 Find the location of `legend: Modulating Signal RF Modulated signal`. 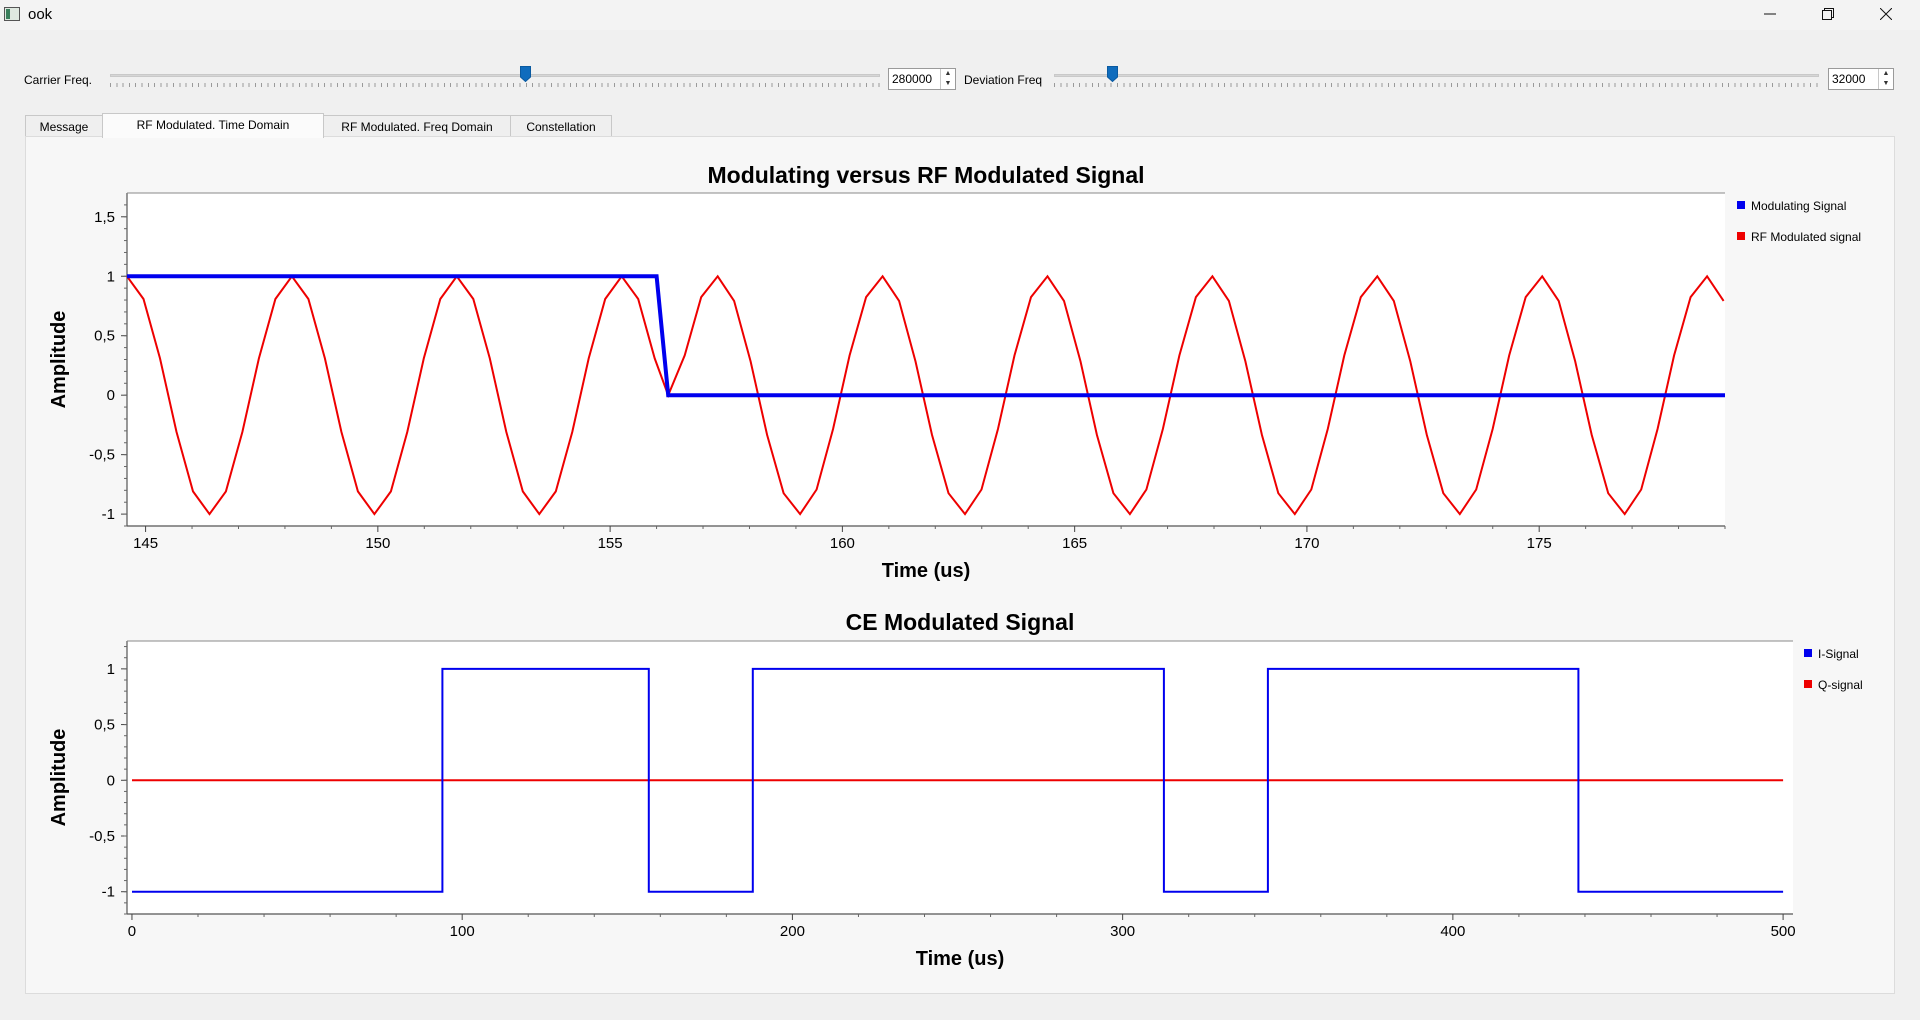

legend: Modulating Signal RF Modulated signal is located at coordinates (1799, 221).